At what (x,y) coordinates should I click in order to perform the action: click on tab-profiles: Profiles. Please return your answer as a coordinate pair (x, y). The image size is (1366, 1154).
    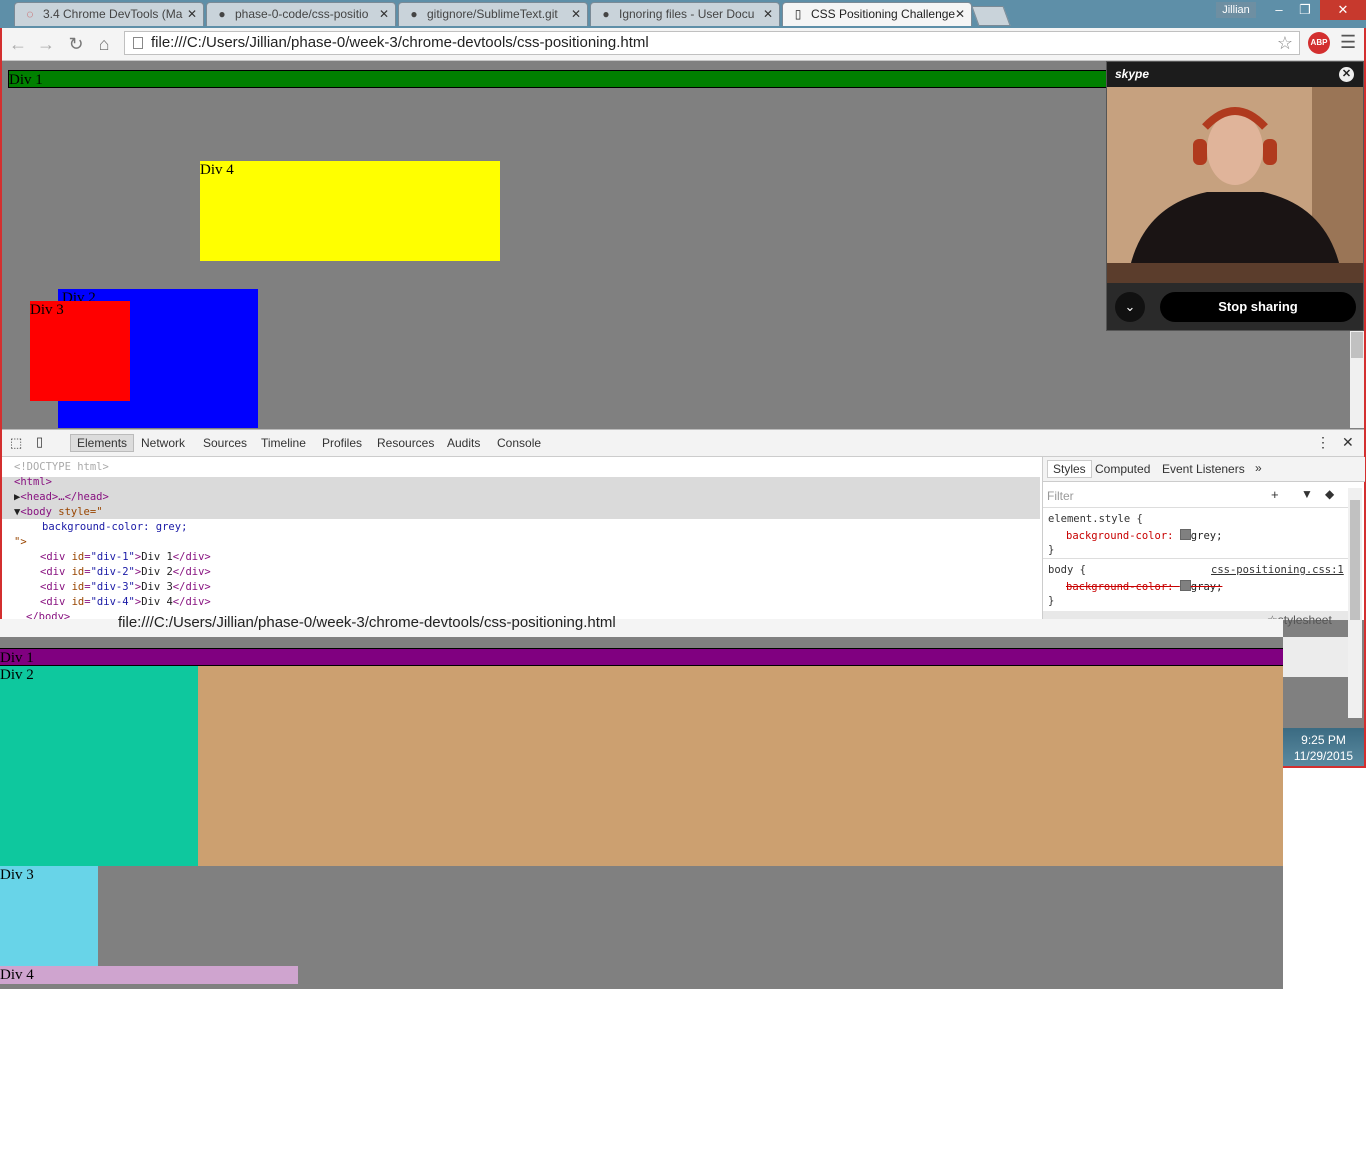
    Looking at the image, I should click on (342, 443).